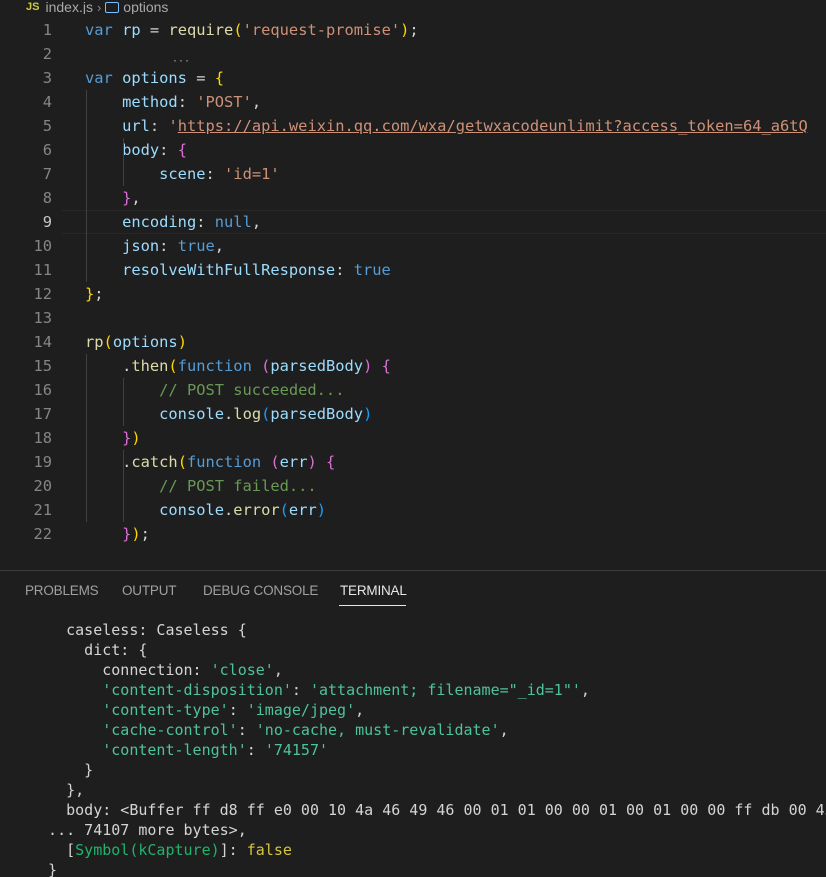 Image resolution: width=826 pixels, height=877 pixels. Describe the element at coordinates (413, 7) in the screenshot. I see `breadcrumb: JS index.js › options` at that location.